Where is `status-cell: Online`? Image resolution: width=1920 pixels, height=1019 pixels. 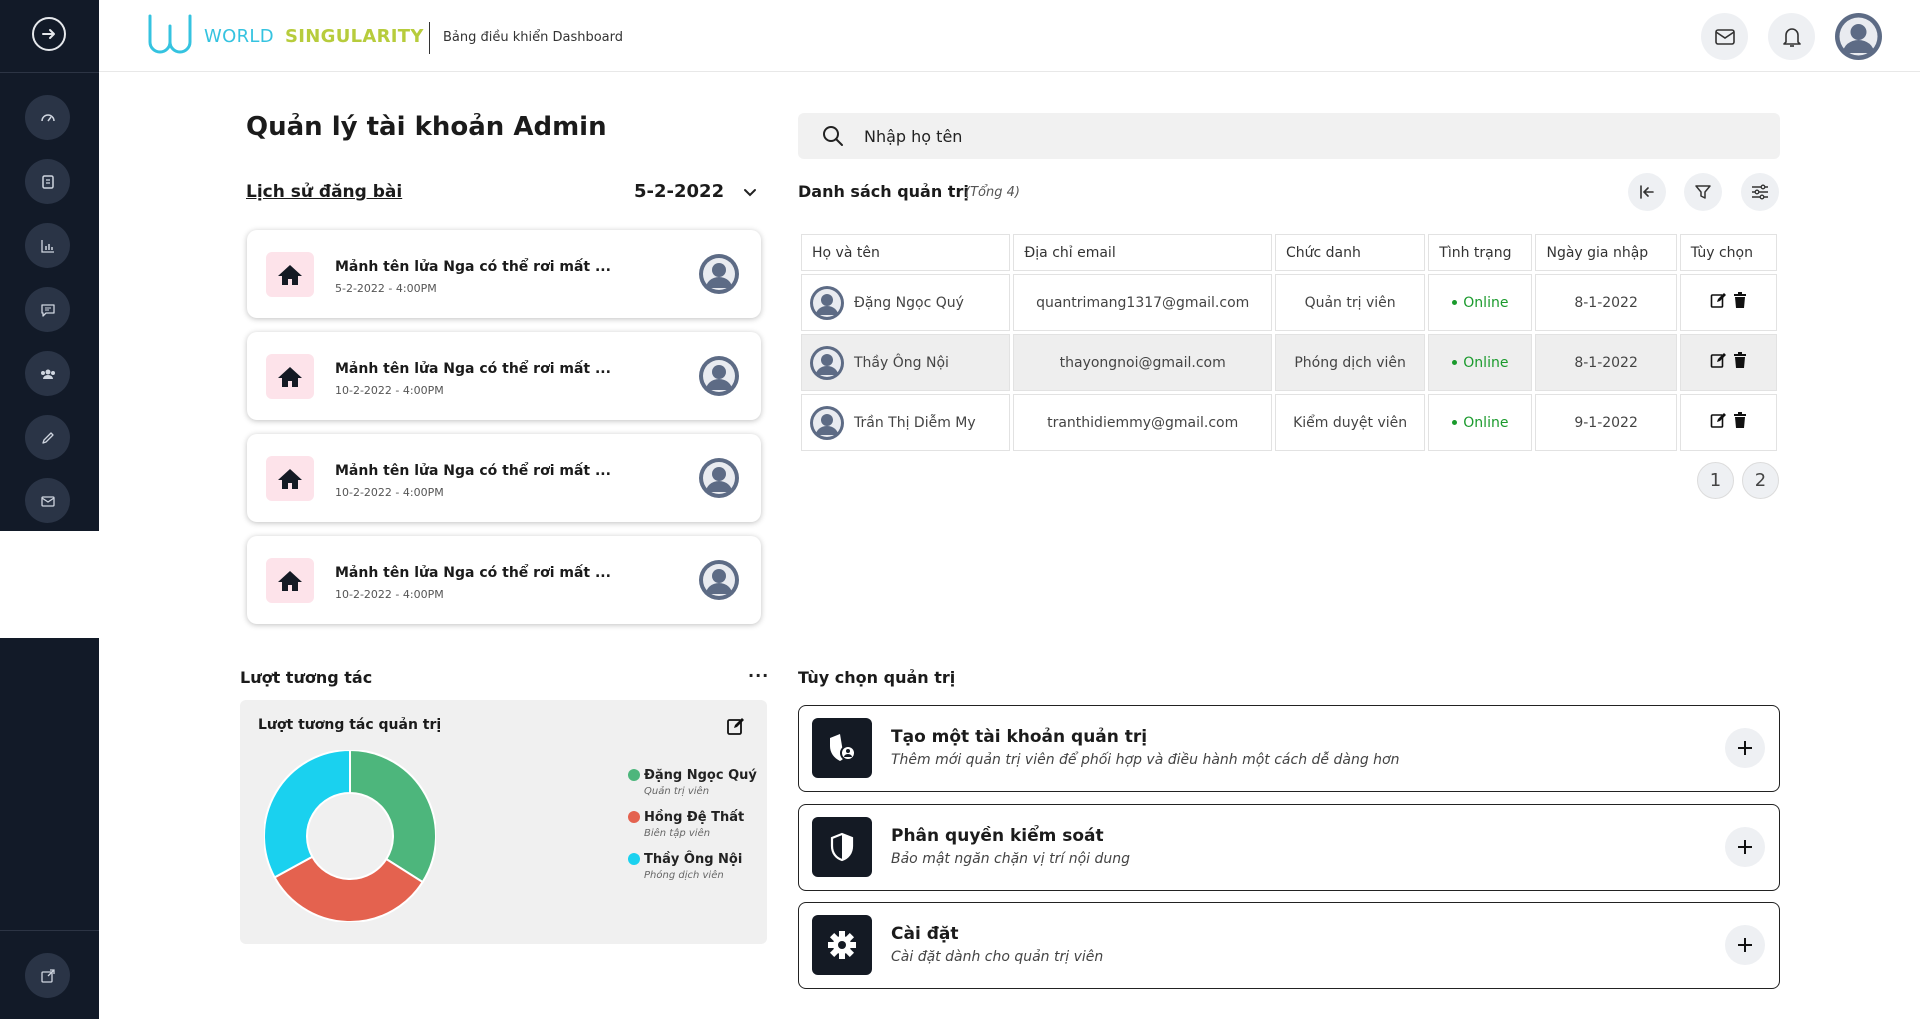 status-cell: Online is located at coordinates (1480, 362).